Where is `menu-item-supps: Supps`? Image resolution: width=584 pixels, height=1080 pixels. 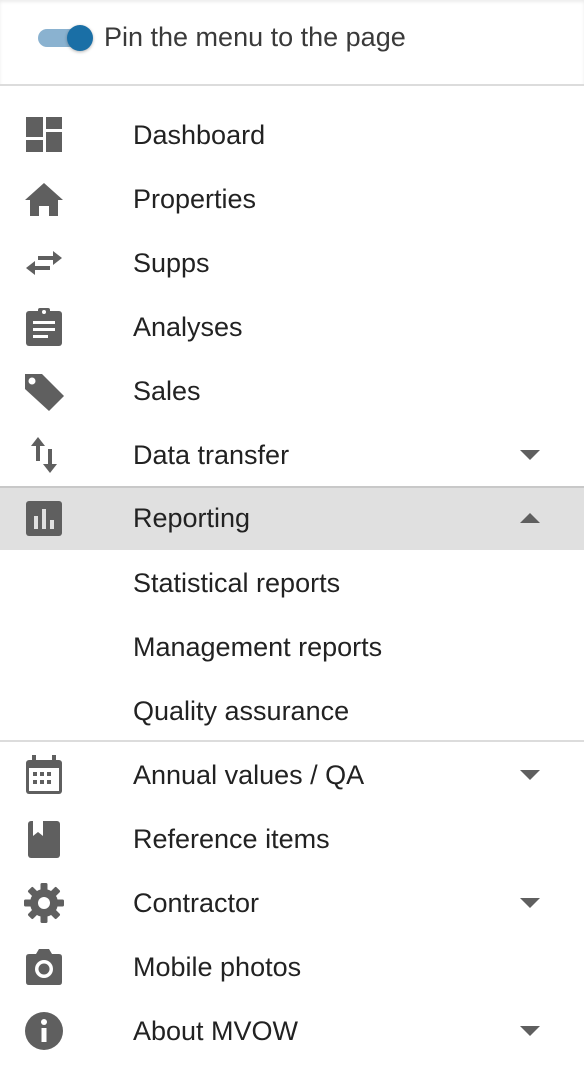 menu-item-supps: Supps is located at coordinates (292, 263).